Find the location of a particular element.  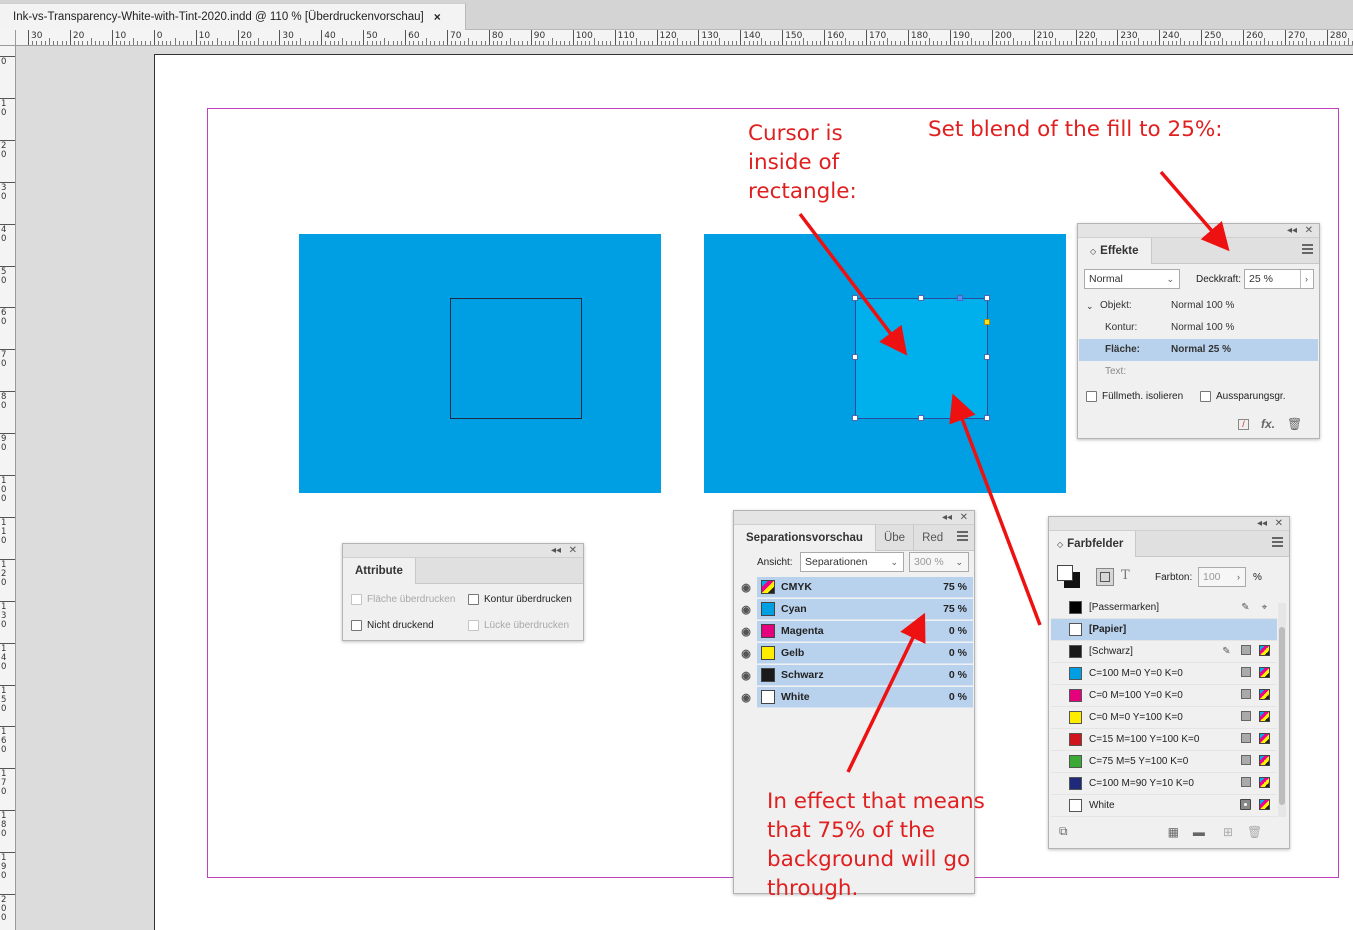

ink-row: ◉ White 0 % is located at coordinates (854, 697).